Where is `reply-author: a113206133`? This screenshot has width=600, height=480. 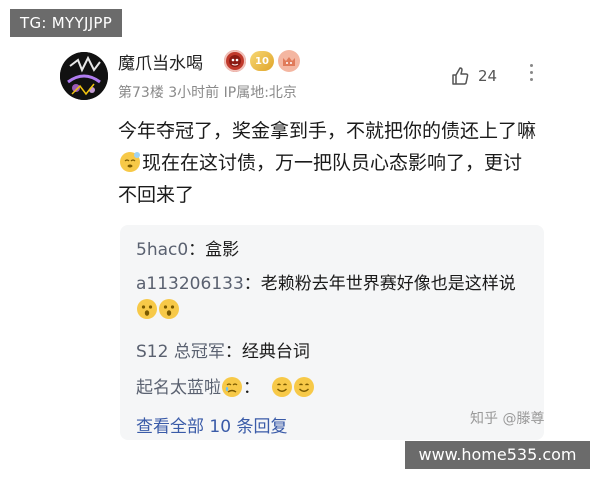
reply-author: a113206133 is located at coordinates (190, 284).